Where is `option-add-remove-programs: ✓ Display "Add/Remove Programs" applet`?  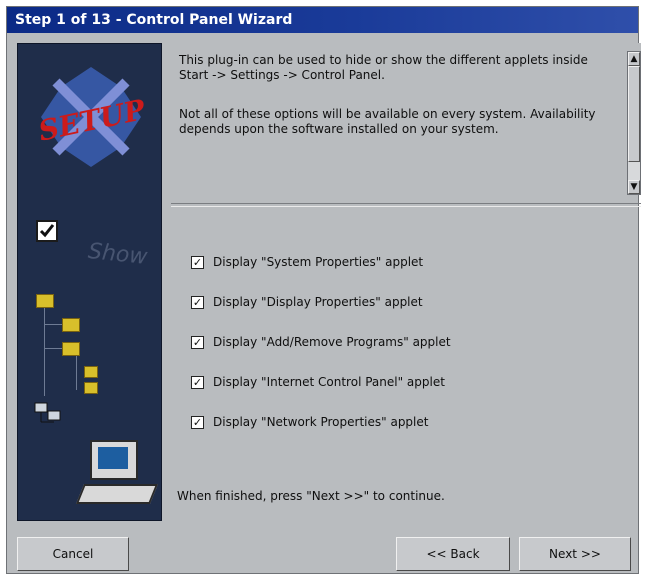
option-add-remove-programs: ✓ Display "Add/Remove Programs" applet is located at coordinates (321, 342).